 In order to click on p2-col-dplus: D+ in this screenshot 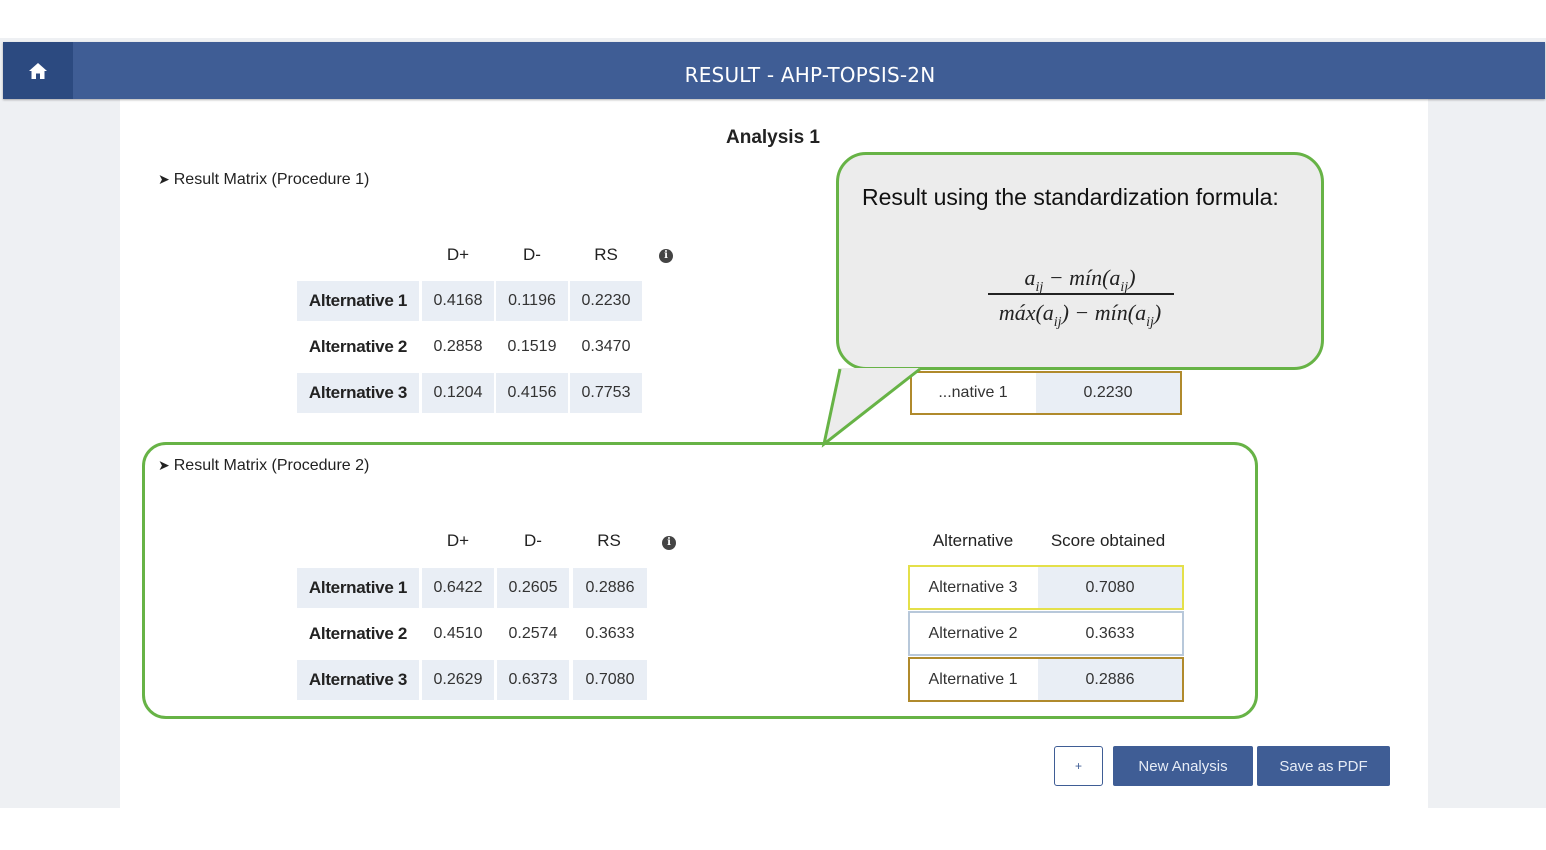, I will do `click(458, 540)`.